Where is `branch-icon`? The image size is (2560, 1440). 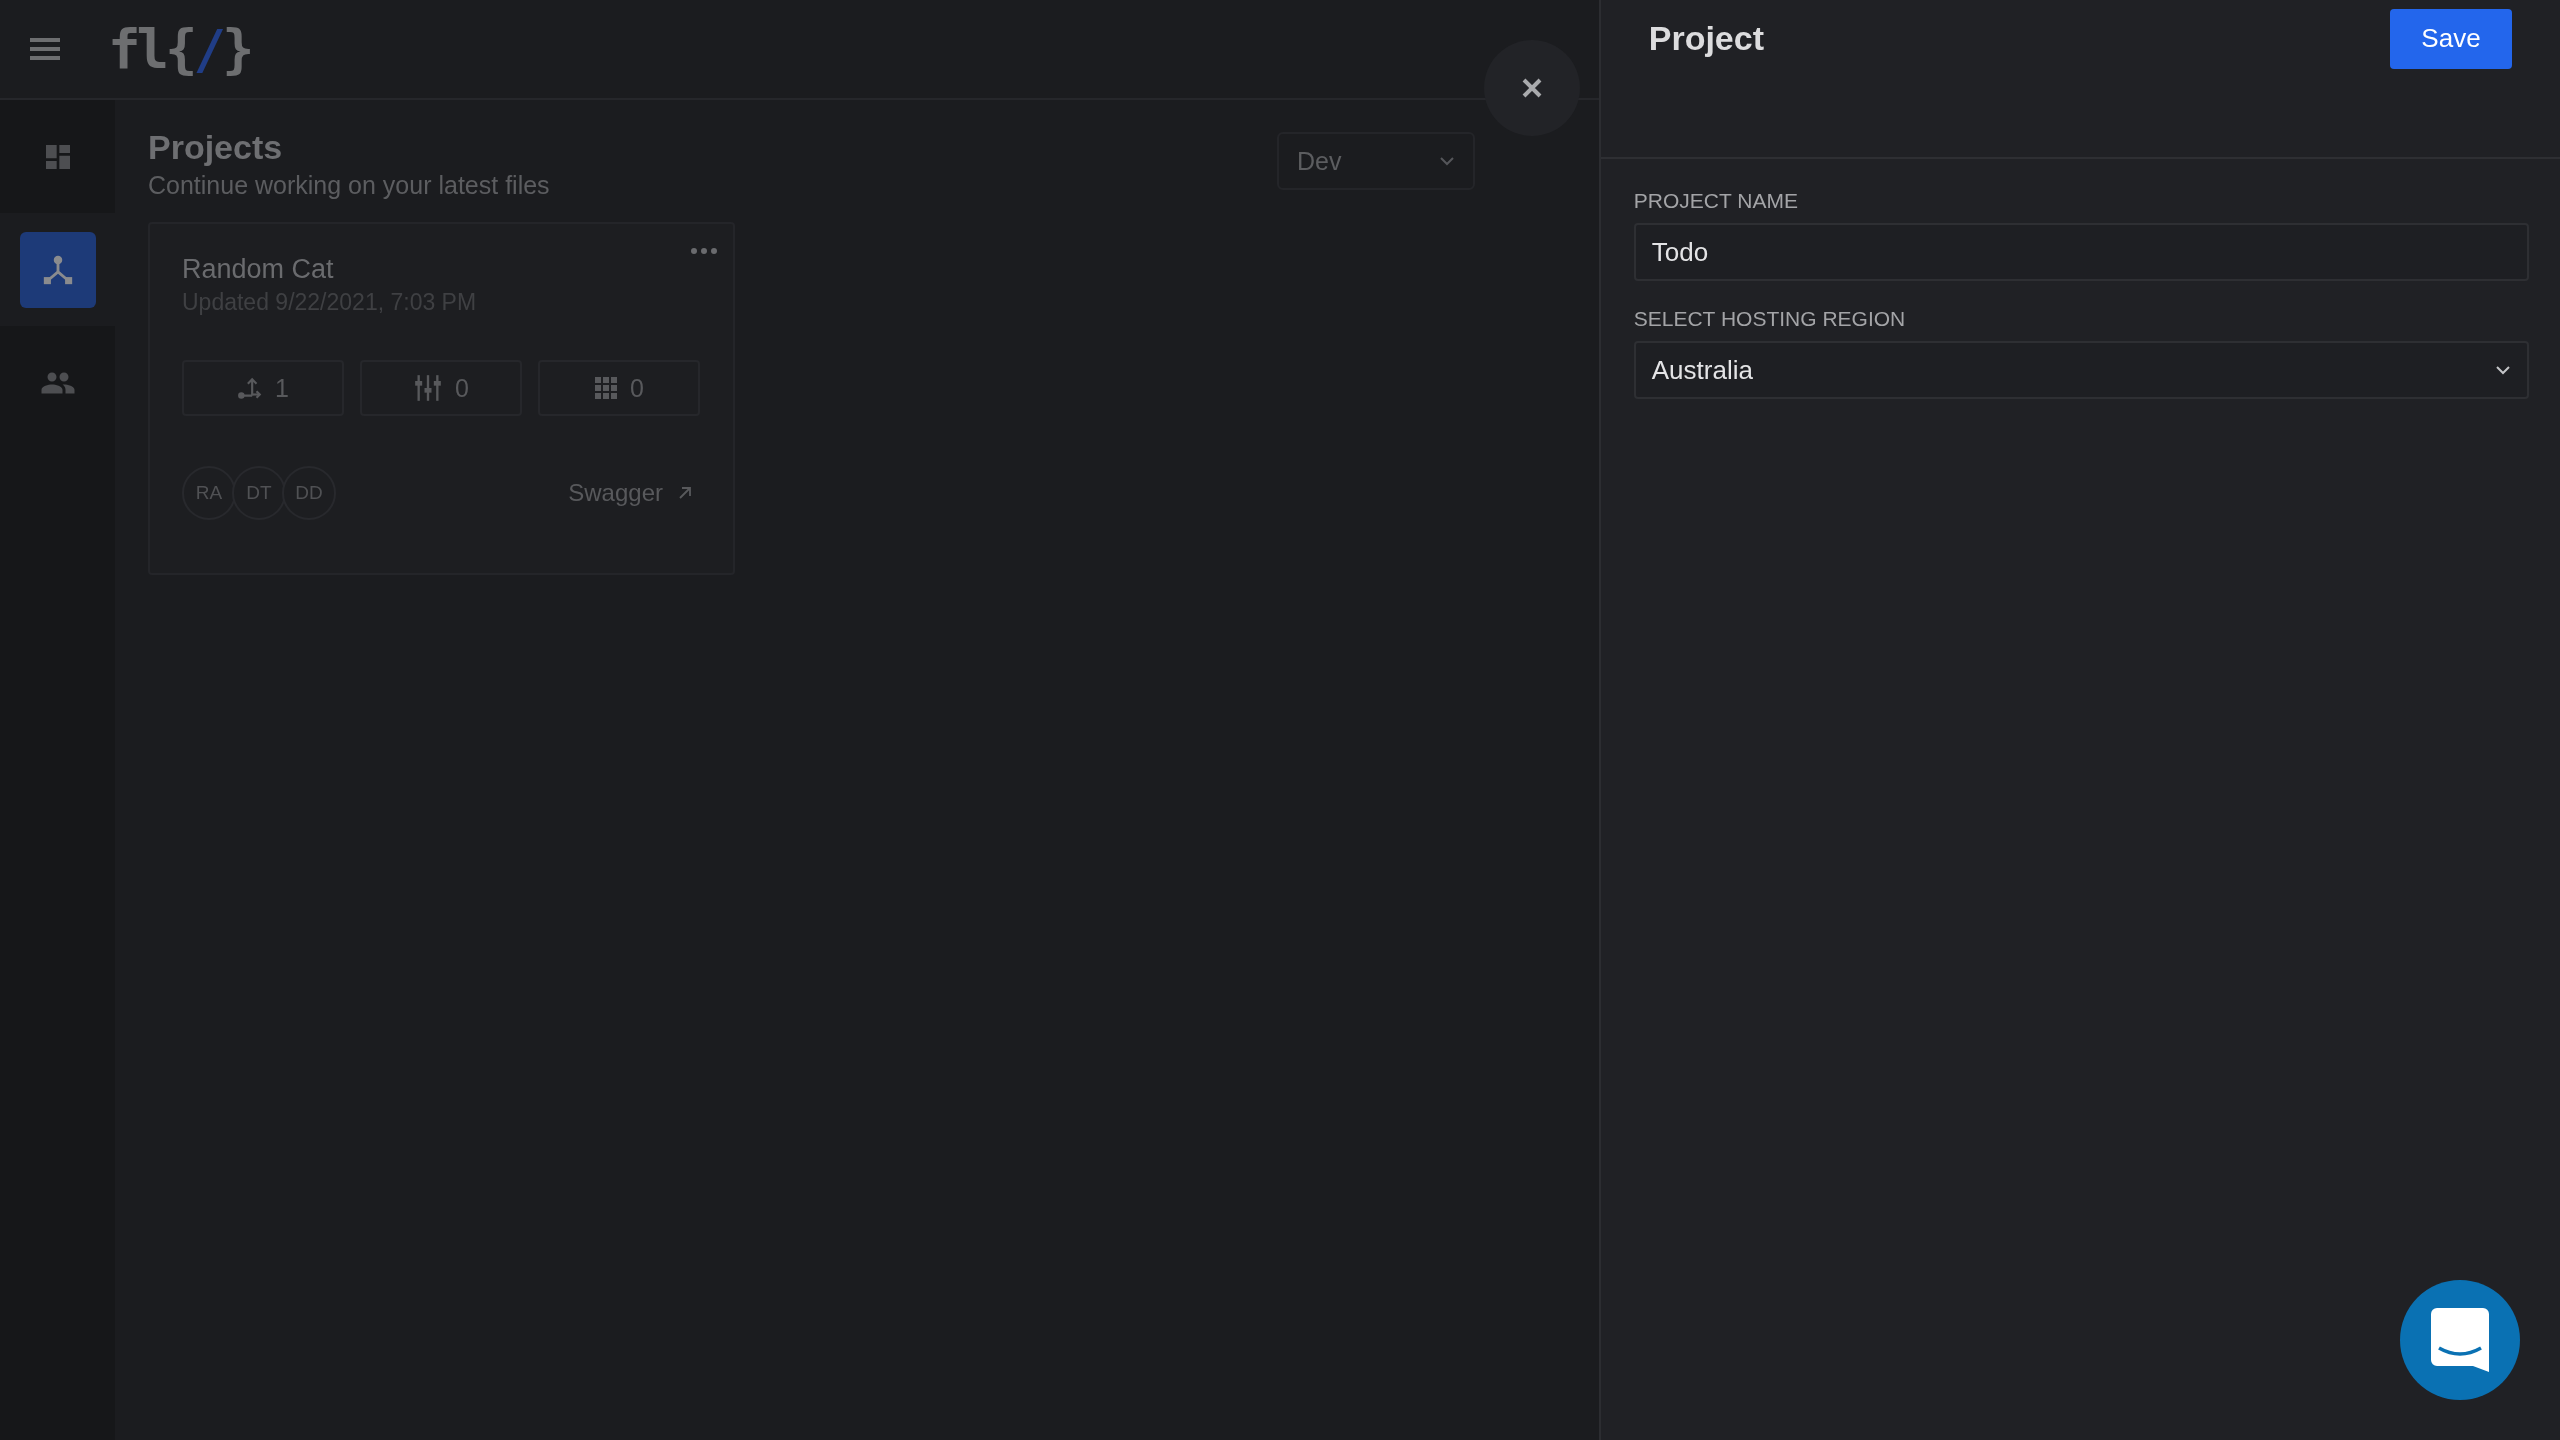 branch-icon is located at coordinates (250, 388).